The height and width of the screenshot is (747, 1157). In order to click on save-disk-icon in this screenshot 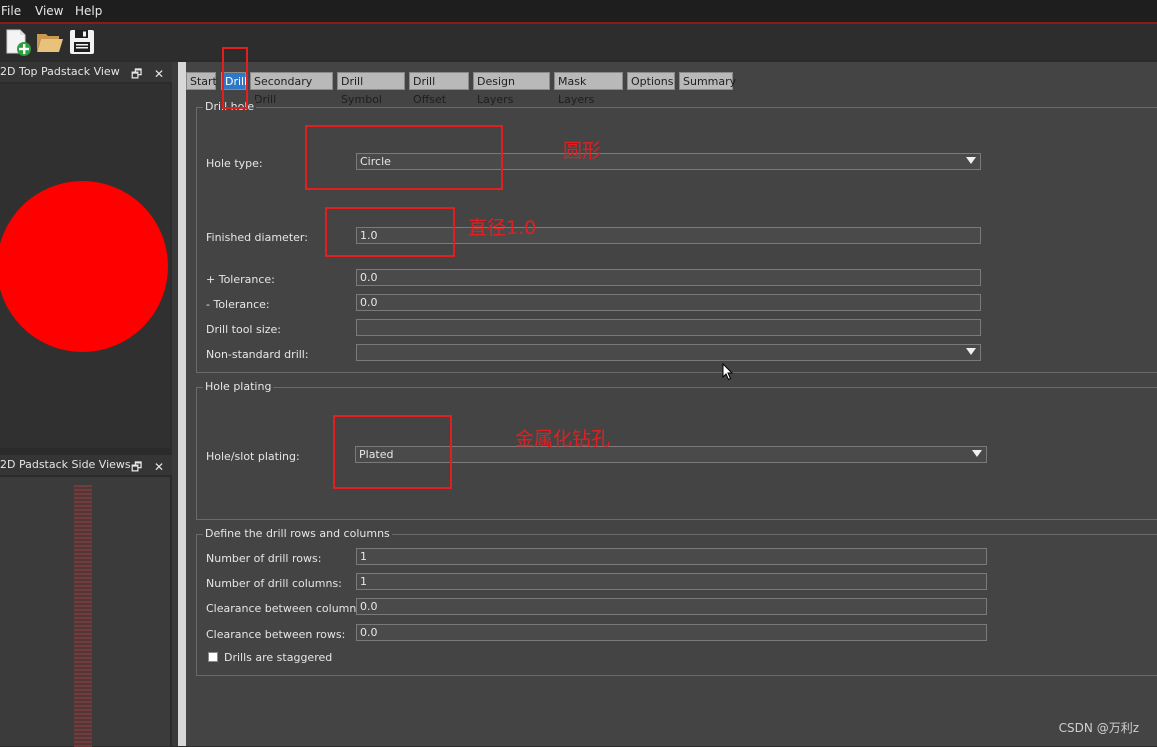, I will do `click(82, 42)`.